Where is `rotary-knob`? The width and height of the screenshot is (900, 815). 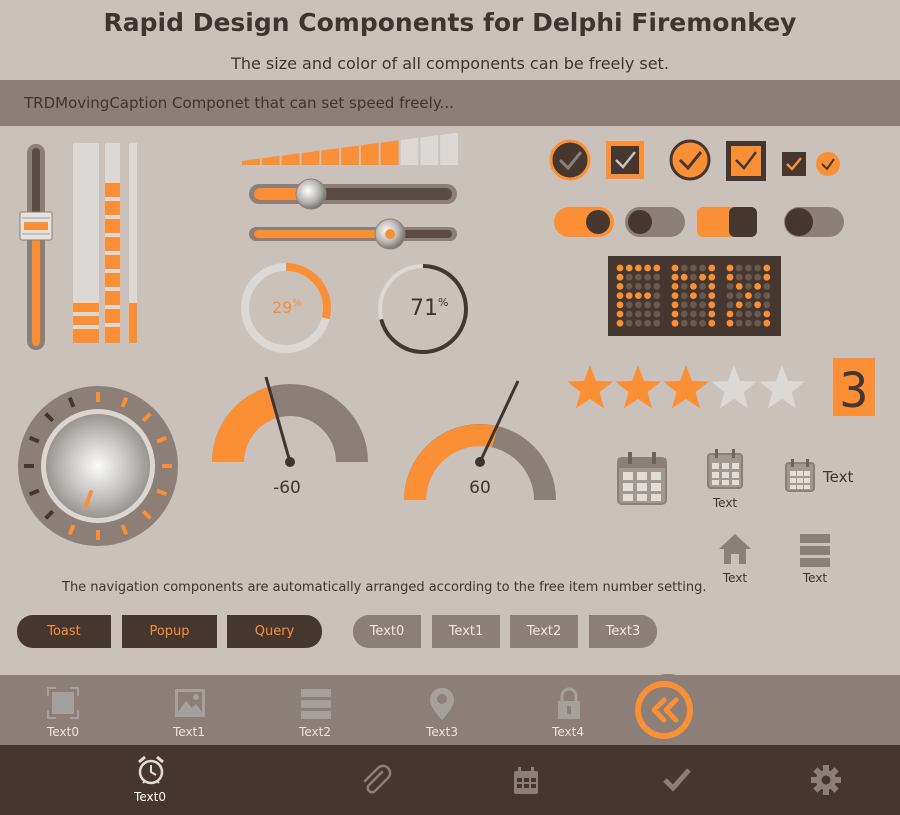
rotary-knob is located at coordinates (98, 466).